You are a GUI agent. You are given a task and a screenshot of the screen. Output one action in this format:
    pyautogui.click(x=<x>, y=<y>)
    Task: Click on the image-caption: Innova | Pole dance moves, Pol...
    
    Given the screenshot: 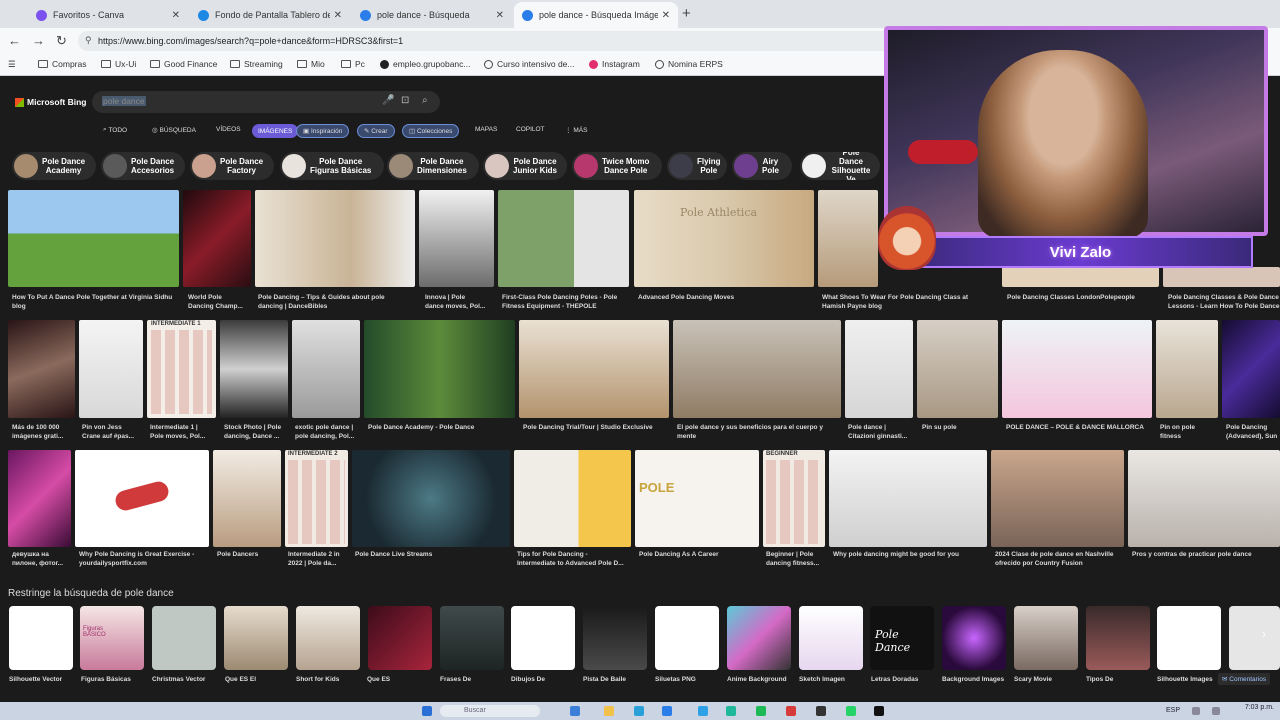 What is the action you would take?
    pyautogui.click(x=461, y=302)
    